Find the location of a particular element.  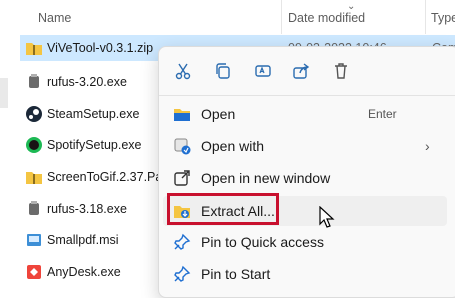

file-name: rufus-3.18.exe is located at coordinates (87, 209).